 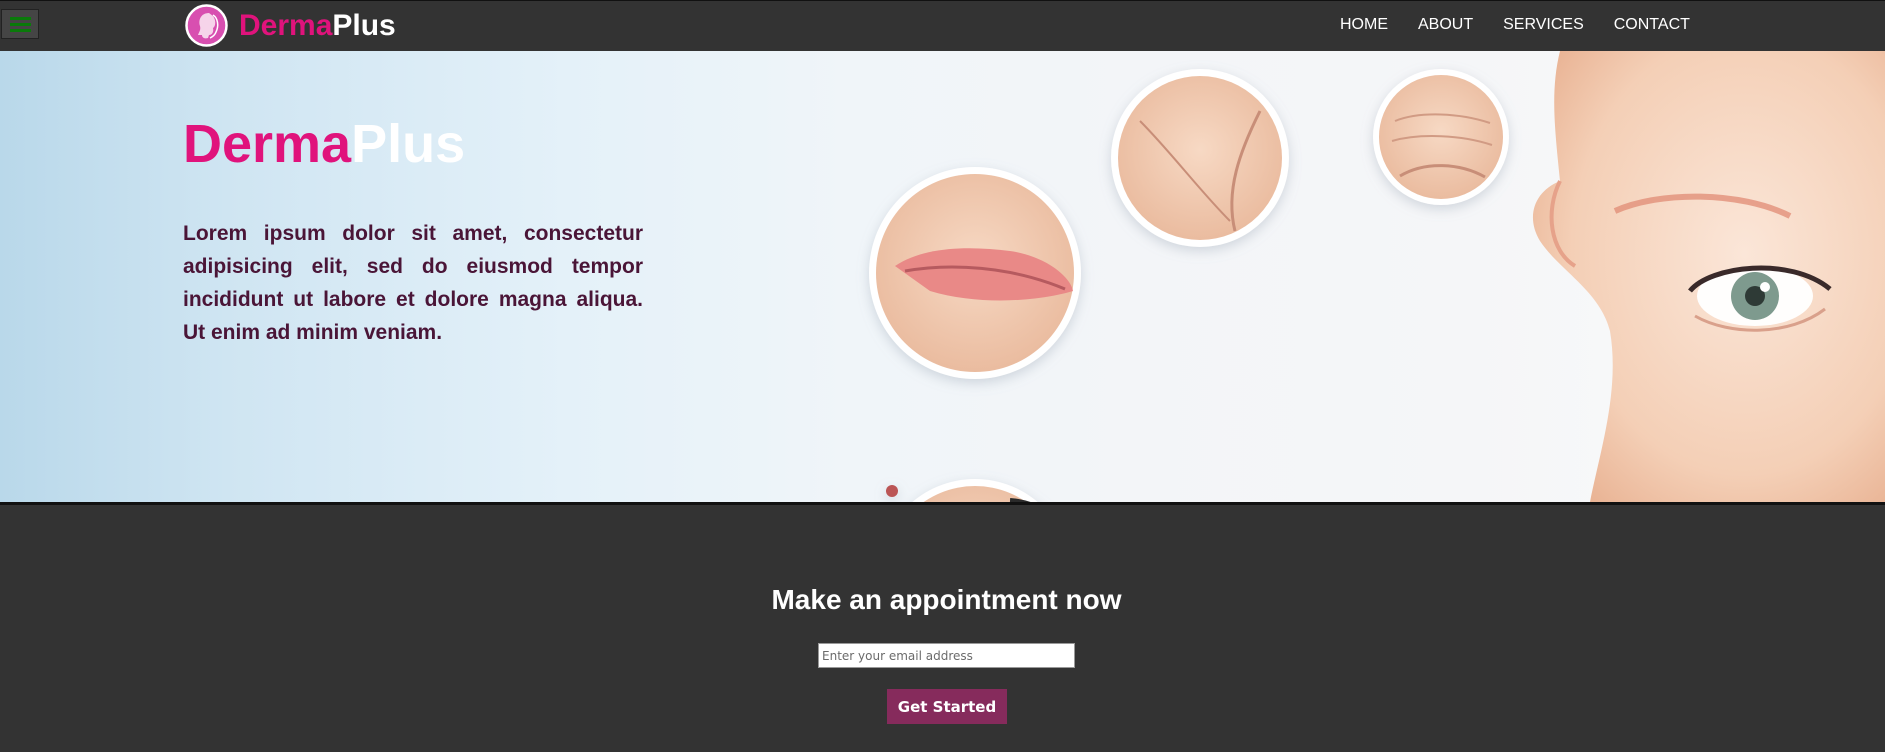 I want to click on nav-link-home: HOME, so click(x=1364, y=25).